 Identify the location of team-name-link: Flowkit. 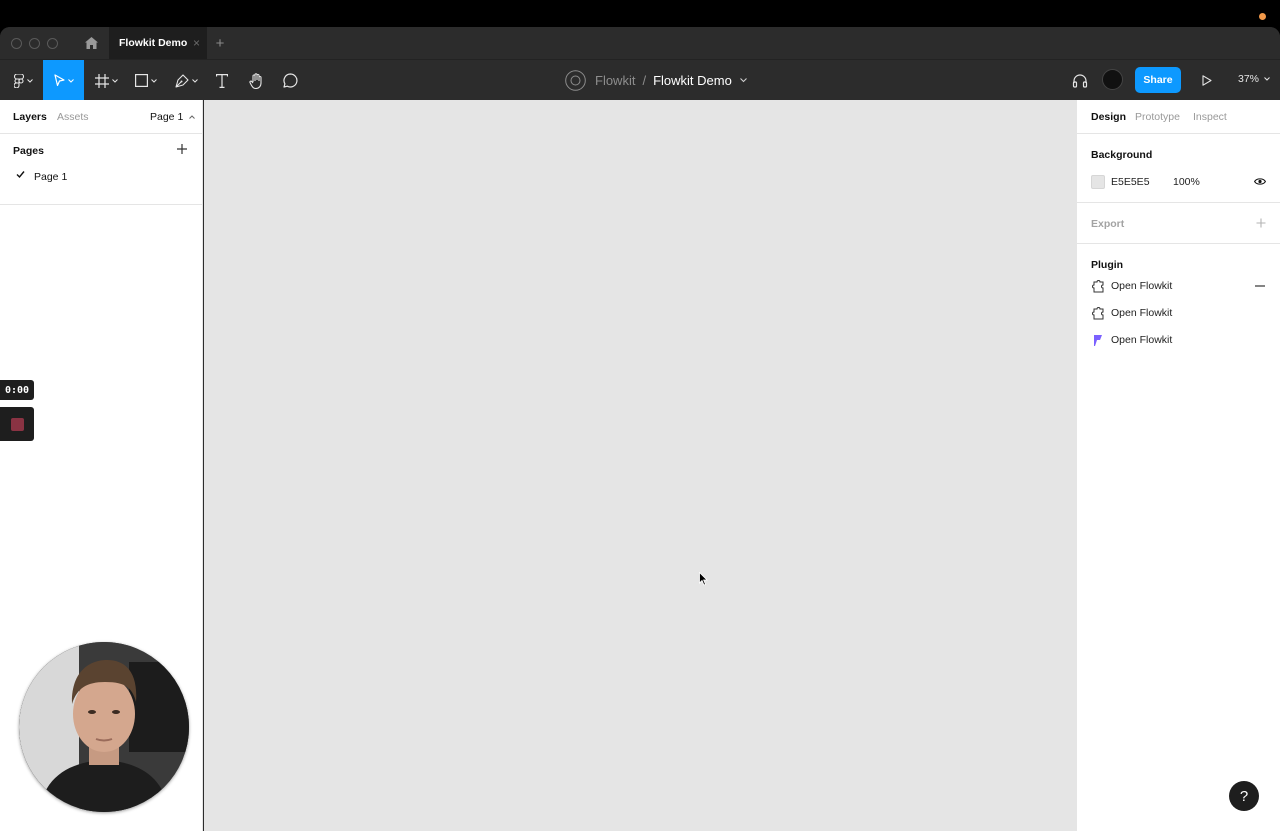
(615, 80).